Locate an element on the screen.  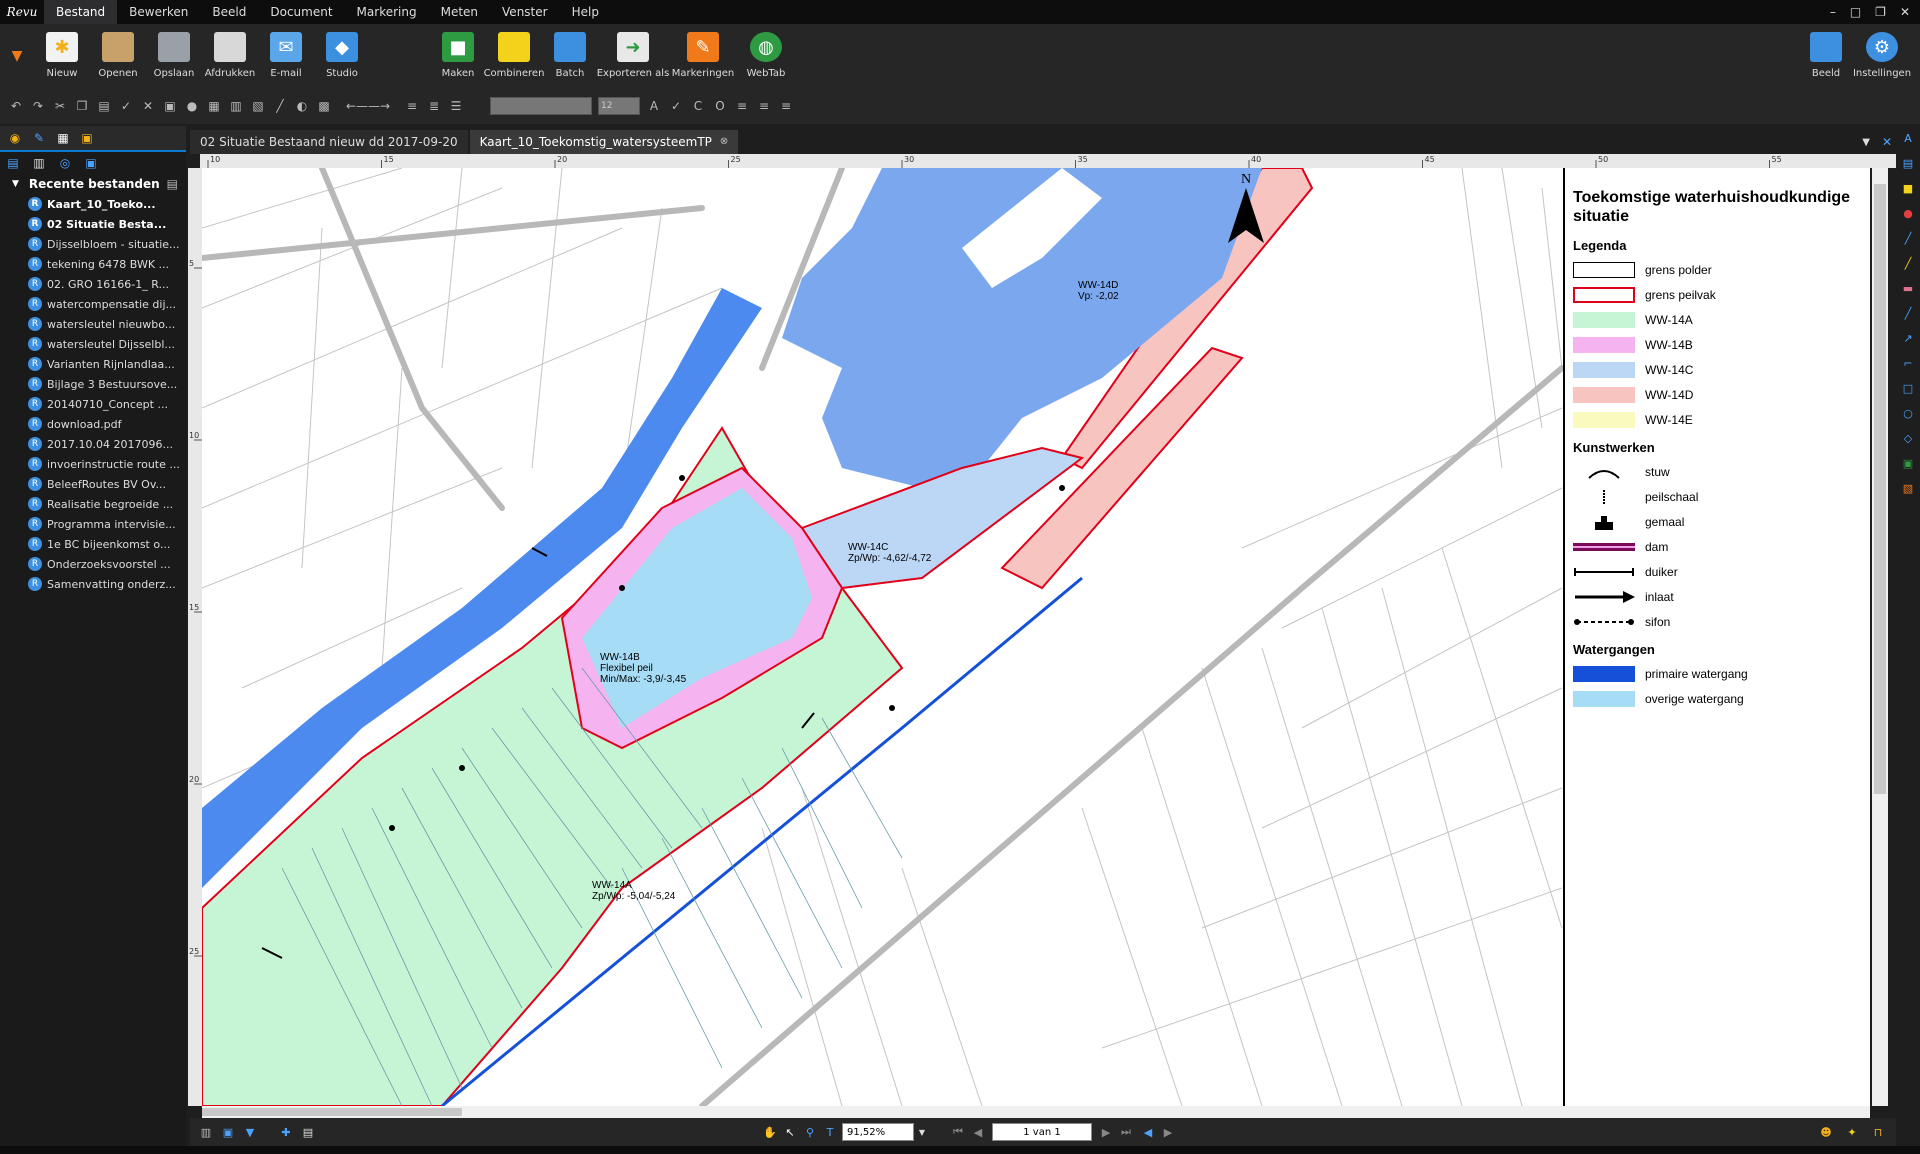
new-button: ✱ Nieuw is located at coordinates (62, 56).